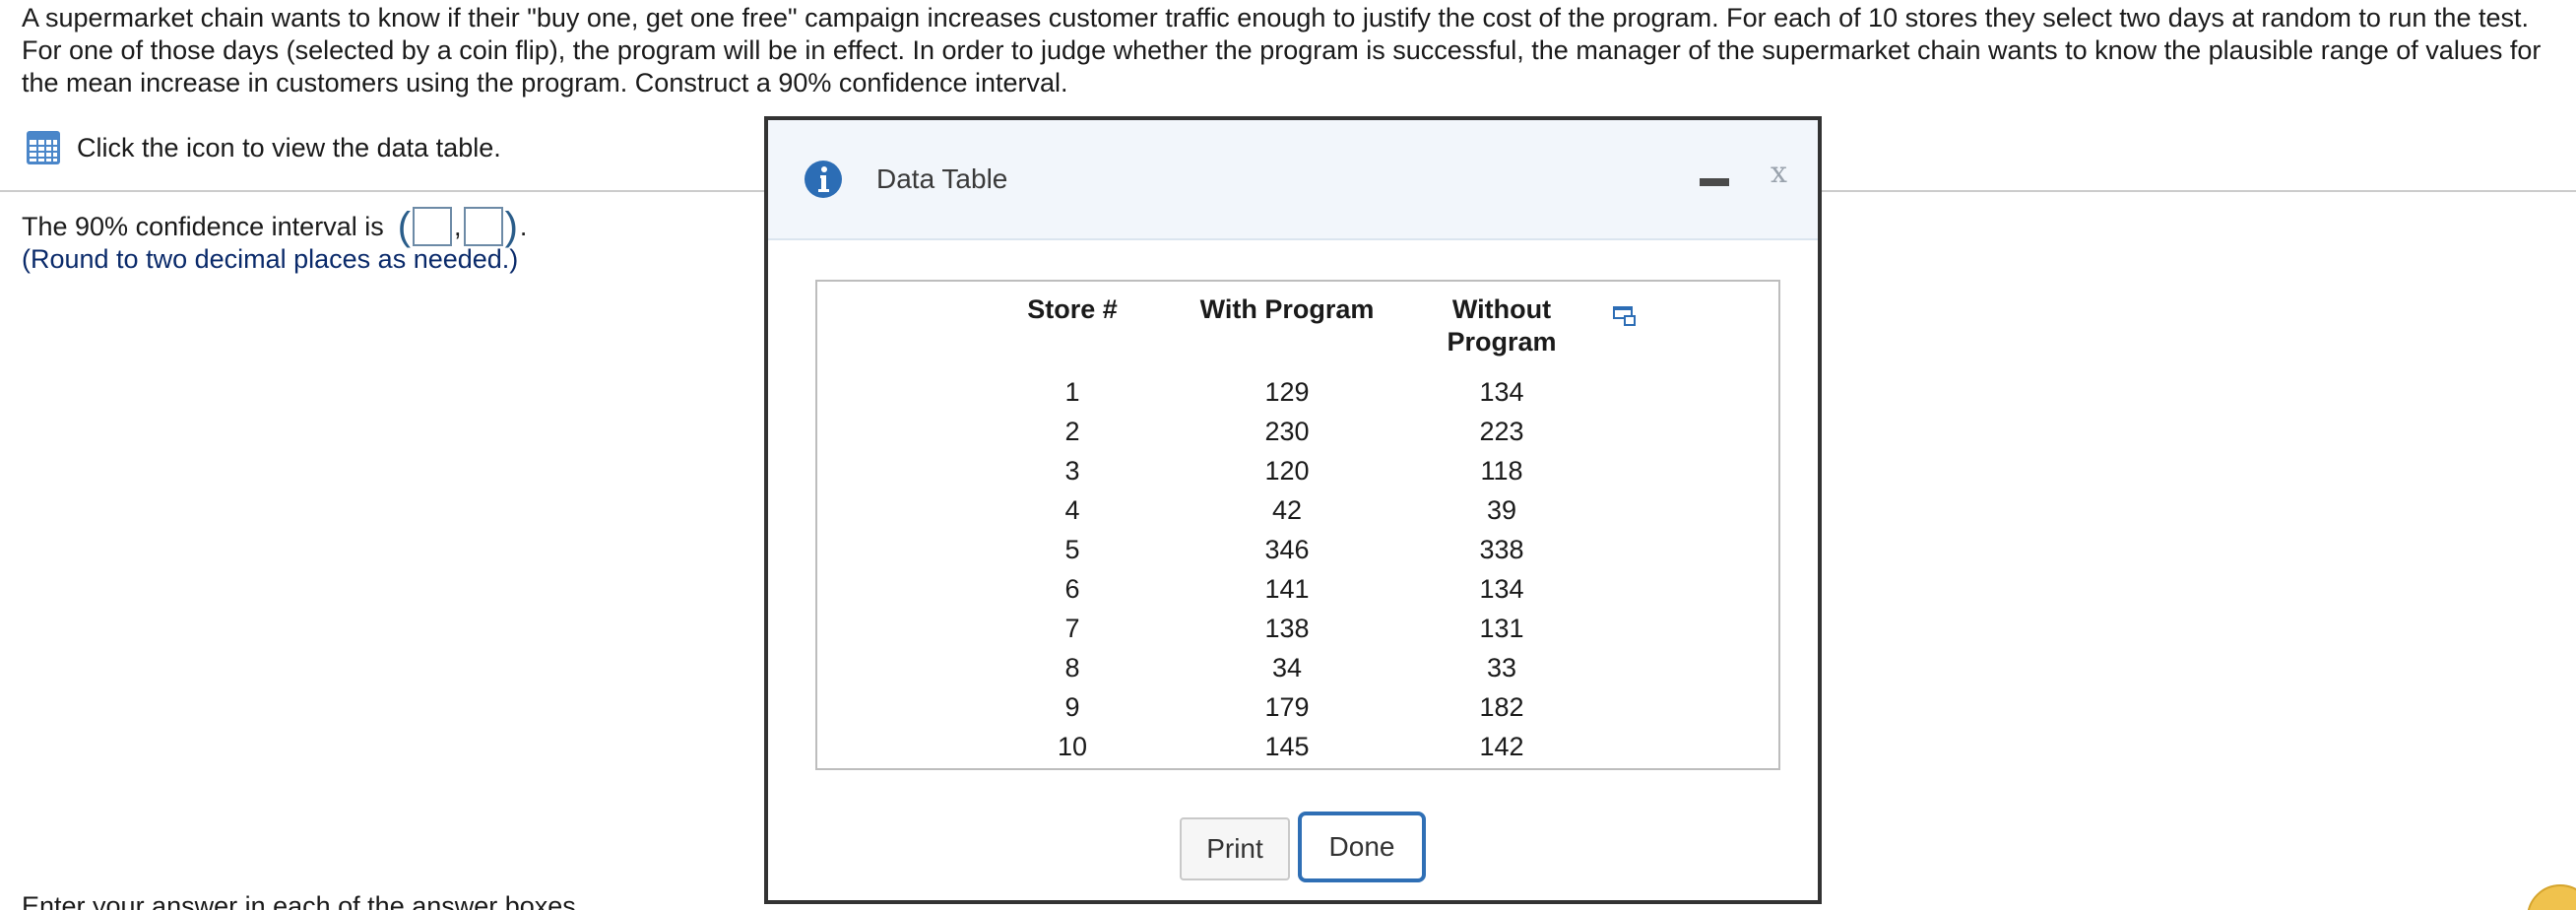 The image size is (2576, 910). I want to click on table-row: 7 138 131, so click(1287, 628).